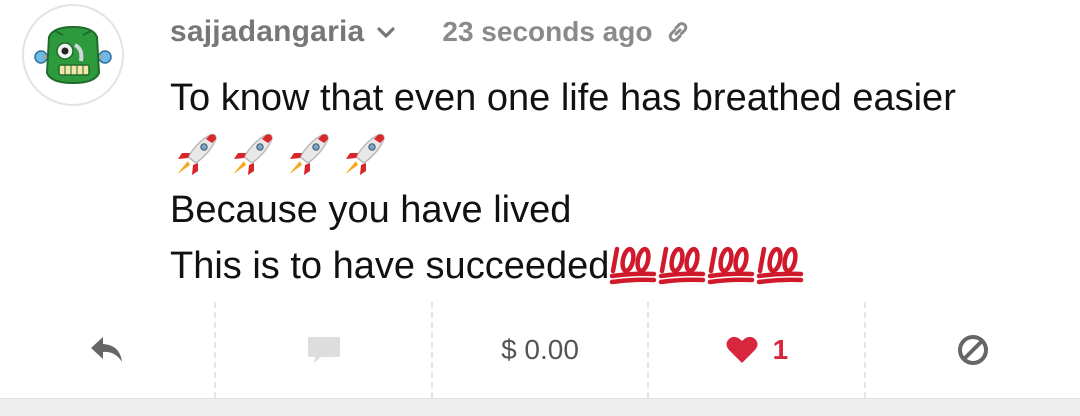 This screenshot has width=1080, height=416. I want to click on comment-button, so click(323, 350).